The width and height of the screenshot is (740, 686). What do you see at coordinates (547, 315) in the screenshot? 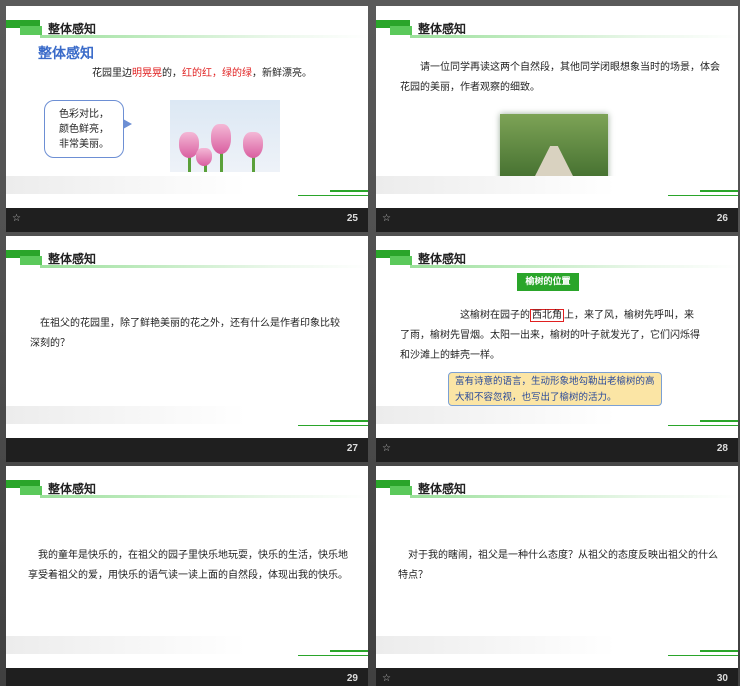
I see `highlighted-word: 西北角` at bounding box center [547, 315].